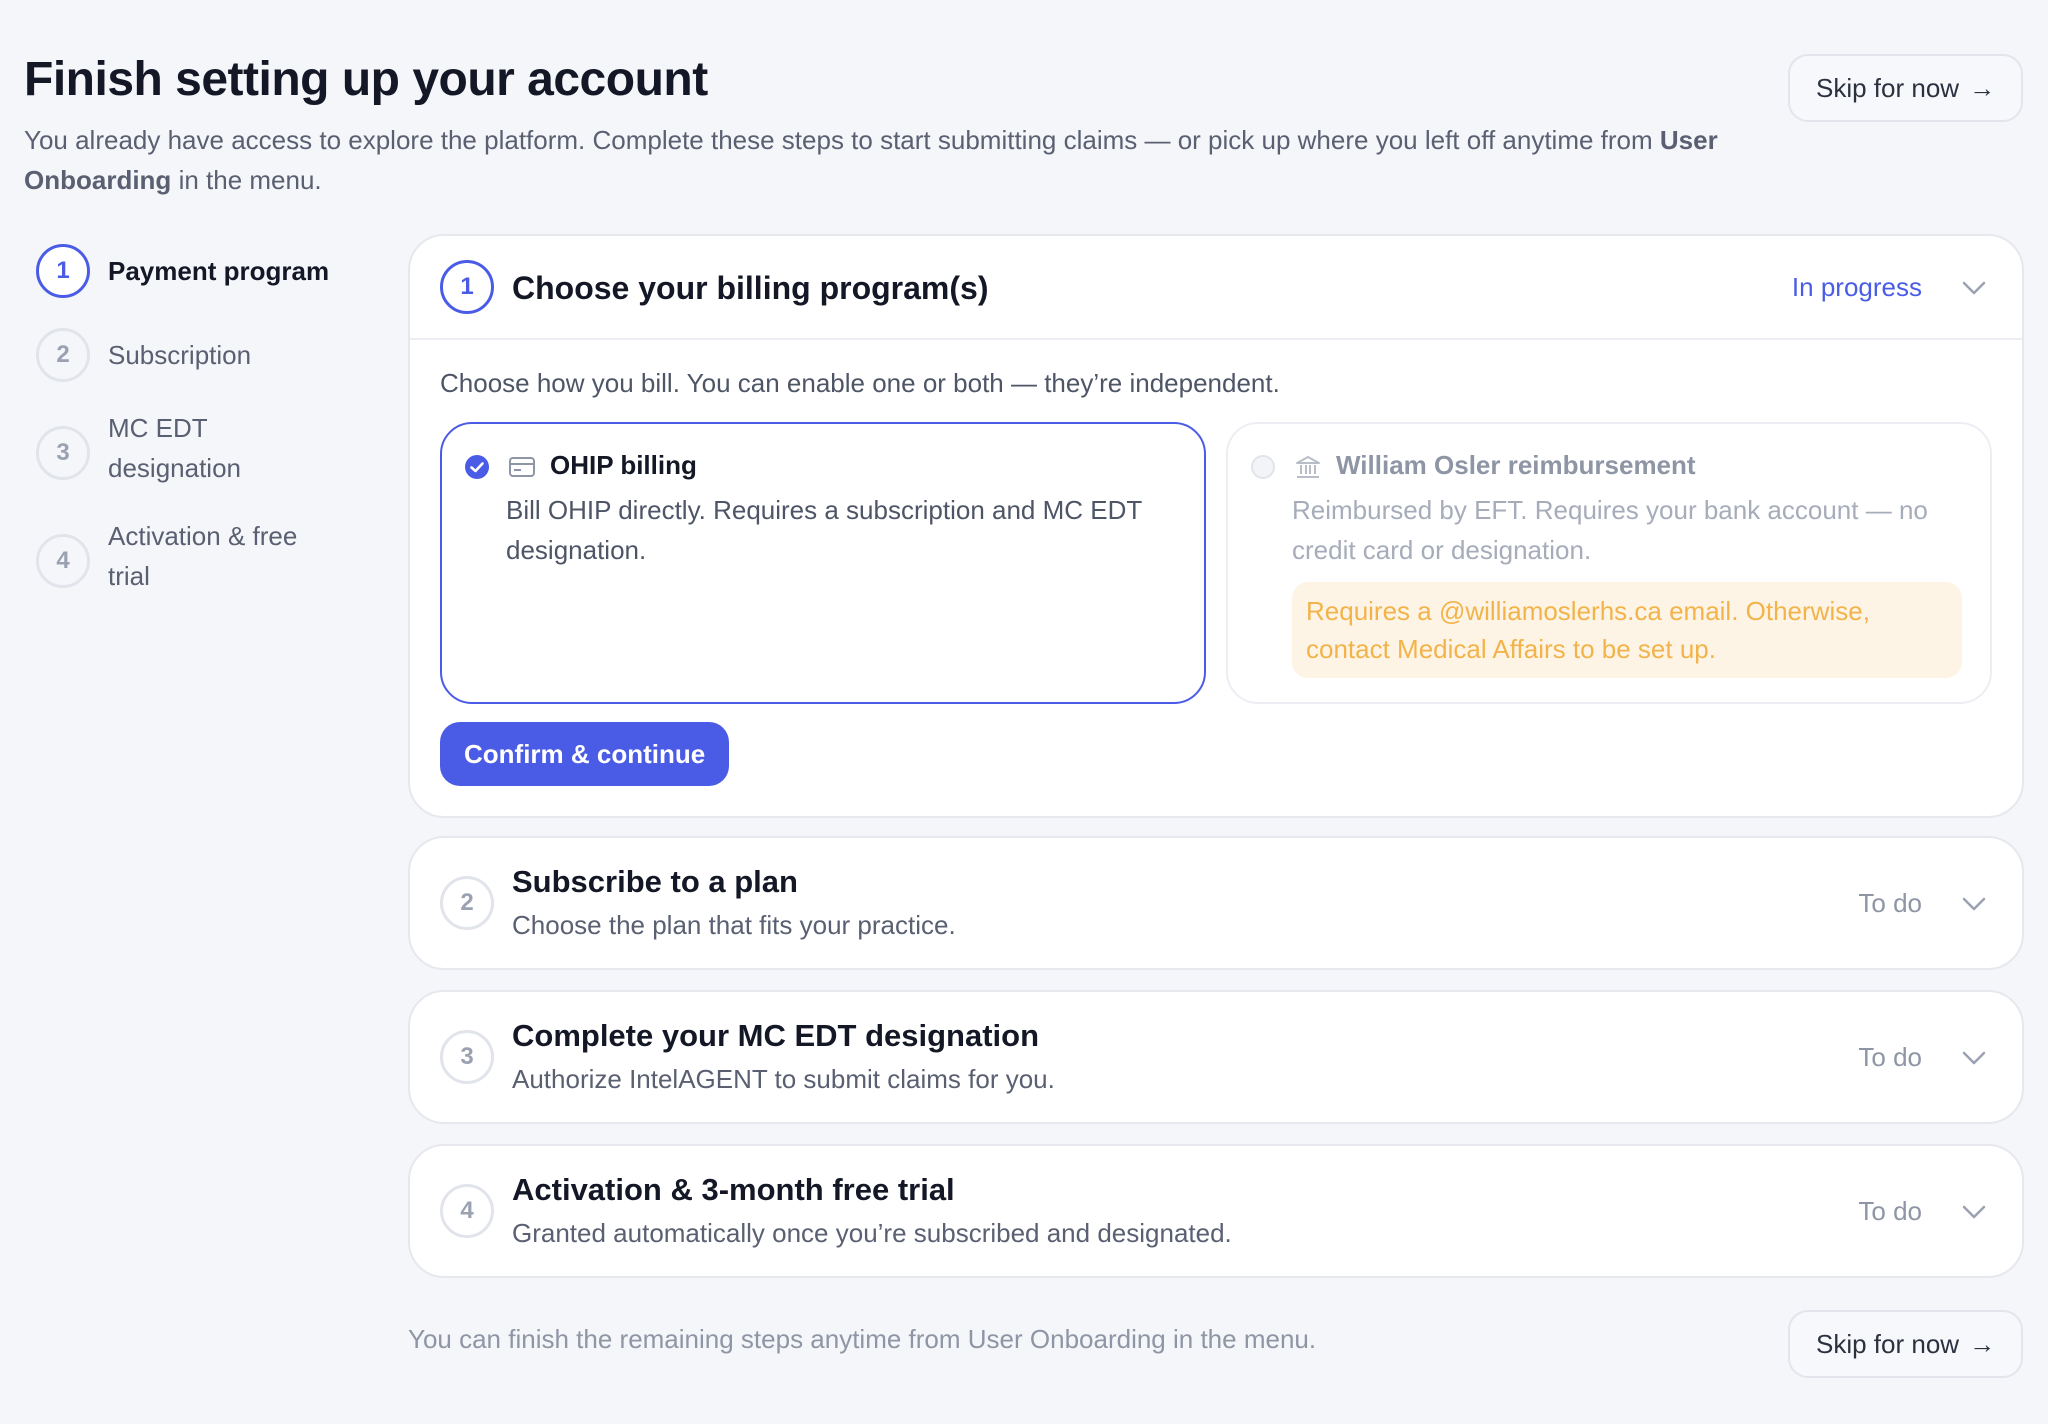  Describe the element at coordinates (585, 754) in the screenshot. I see `confirm-continue-button: Confirm & continue` at that location.